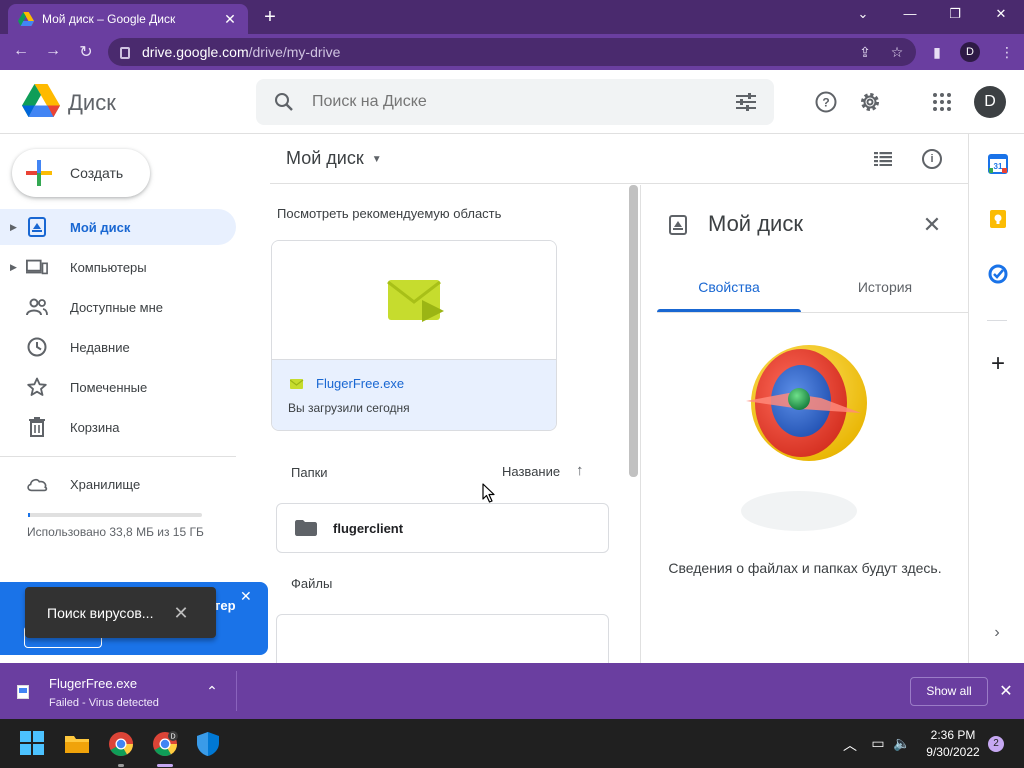 The image size is (1024, 768). What do you see at coordinates (118, 484) in the screenshot?
I see `sidebar-item-storage: Хранилище` at bounding box center [118, 484].